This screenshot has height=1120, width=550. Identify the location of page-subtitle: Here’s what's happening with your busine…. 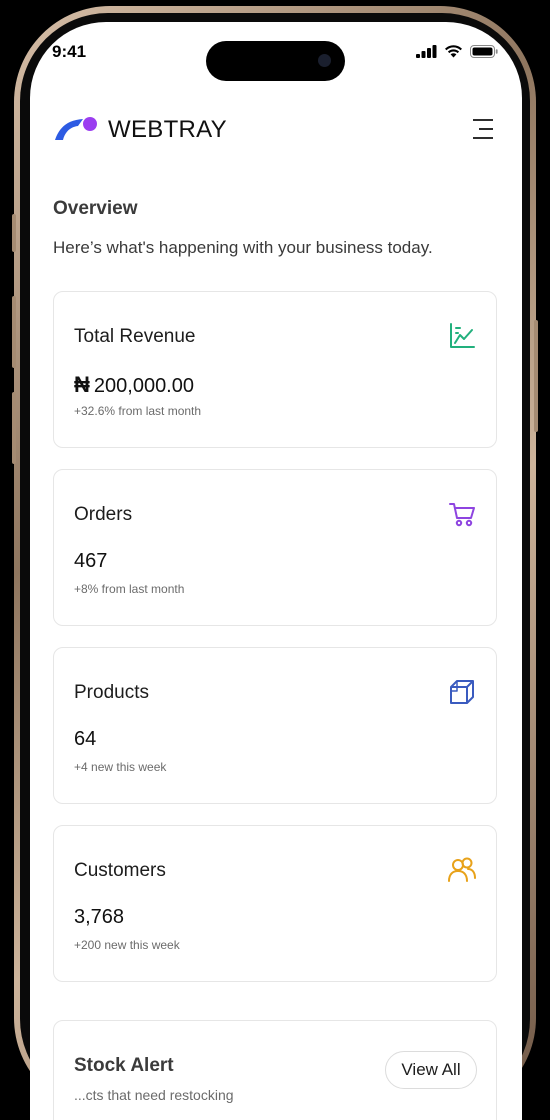
(243, 247).